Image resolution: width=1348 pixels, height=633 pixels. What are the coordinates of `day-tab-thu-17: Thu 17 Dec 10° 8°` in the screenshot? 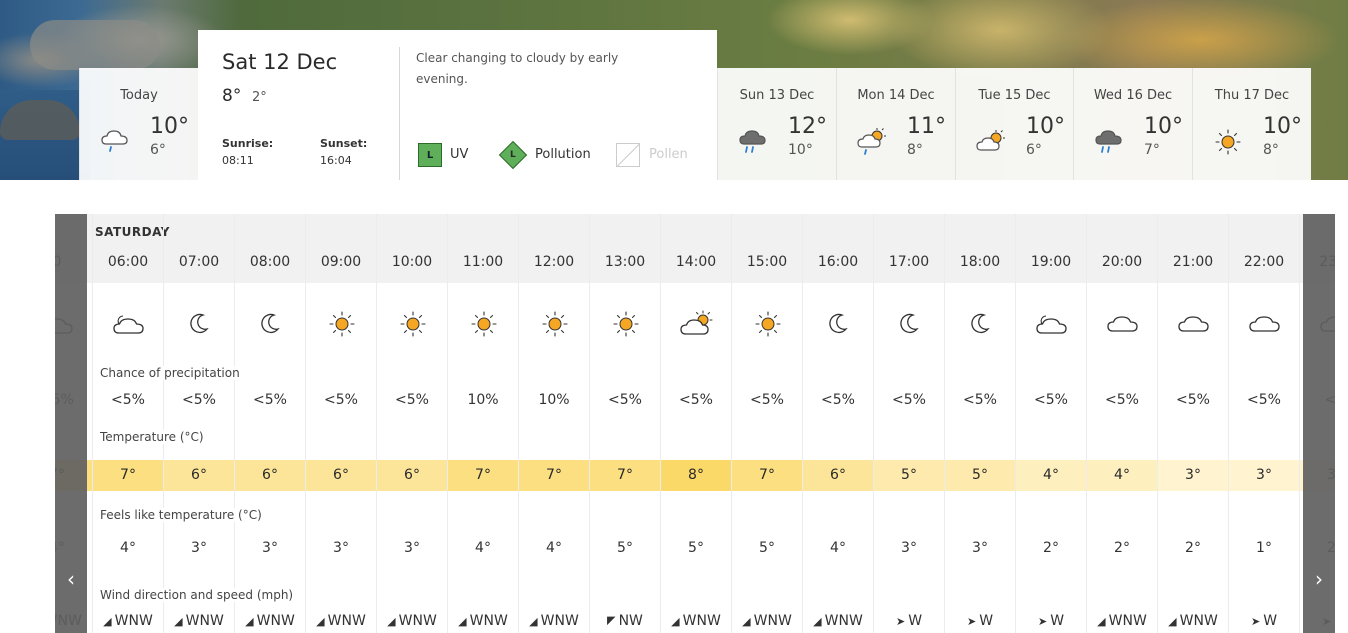 It's located at (1251, 124).